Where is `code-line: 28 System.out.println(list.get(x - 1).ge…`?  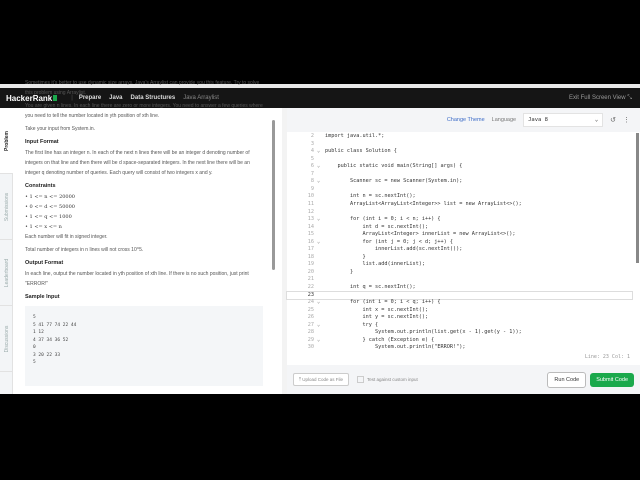 code-line: 28 System.out.println(list.get(x - 1).ge… is located at coordinates (459, 333).